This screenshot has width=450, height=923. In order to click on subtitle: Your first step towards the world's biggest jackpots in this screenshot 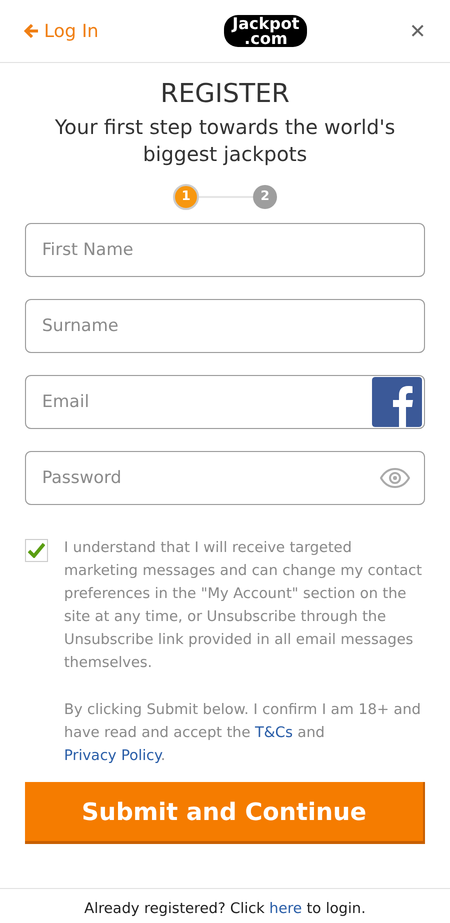, I will do `click(225, 141)`.